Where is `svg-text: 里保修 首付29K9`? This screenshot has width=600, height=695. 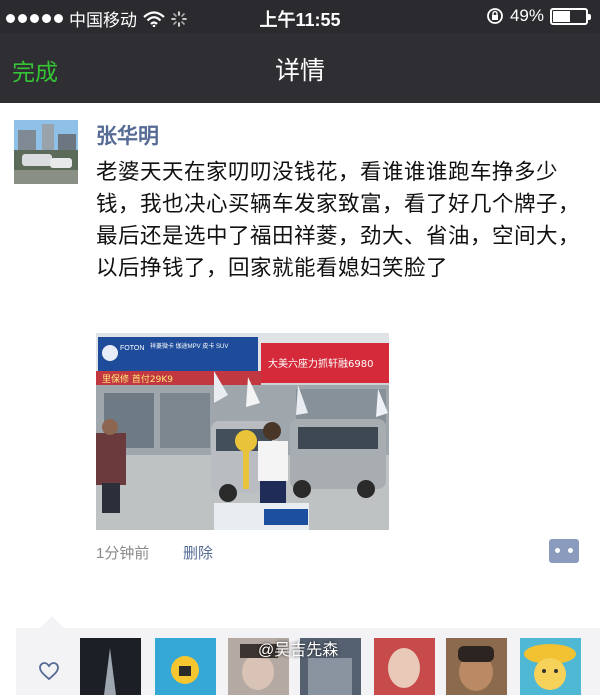 svg-text: 里保修 首付29K9 is located at coordinates (137, 379).